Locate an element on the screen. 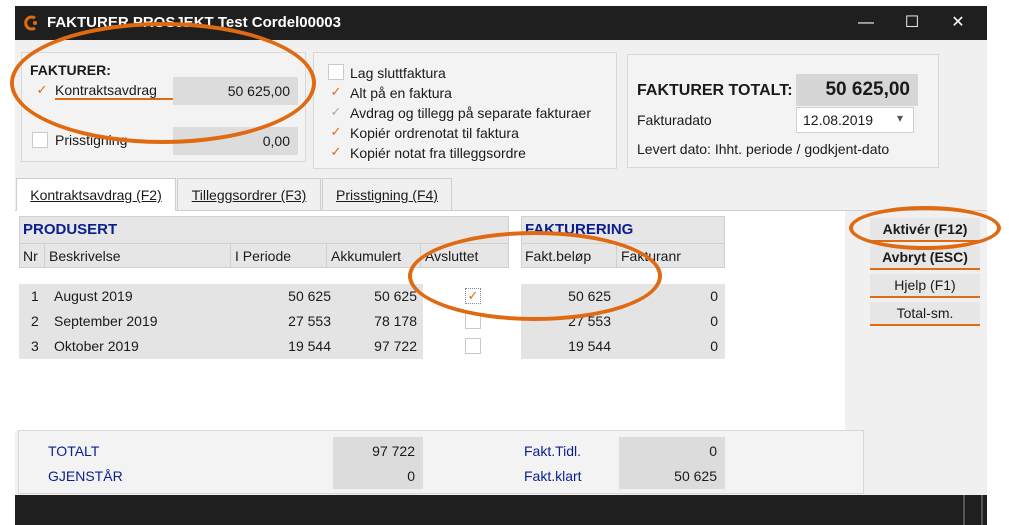 The image size is (1009, 525). fakt-tidl-value: 0 is located at coordinates (713, 451).